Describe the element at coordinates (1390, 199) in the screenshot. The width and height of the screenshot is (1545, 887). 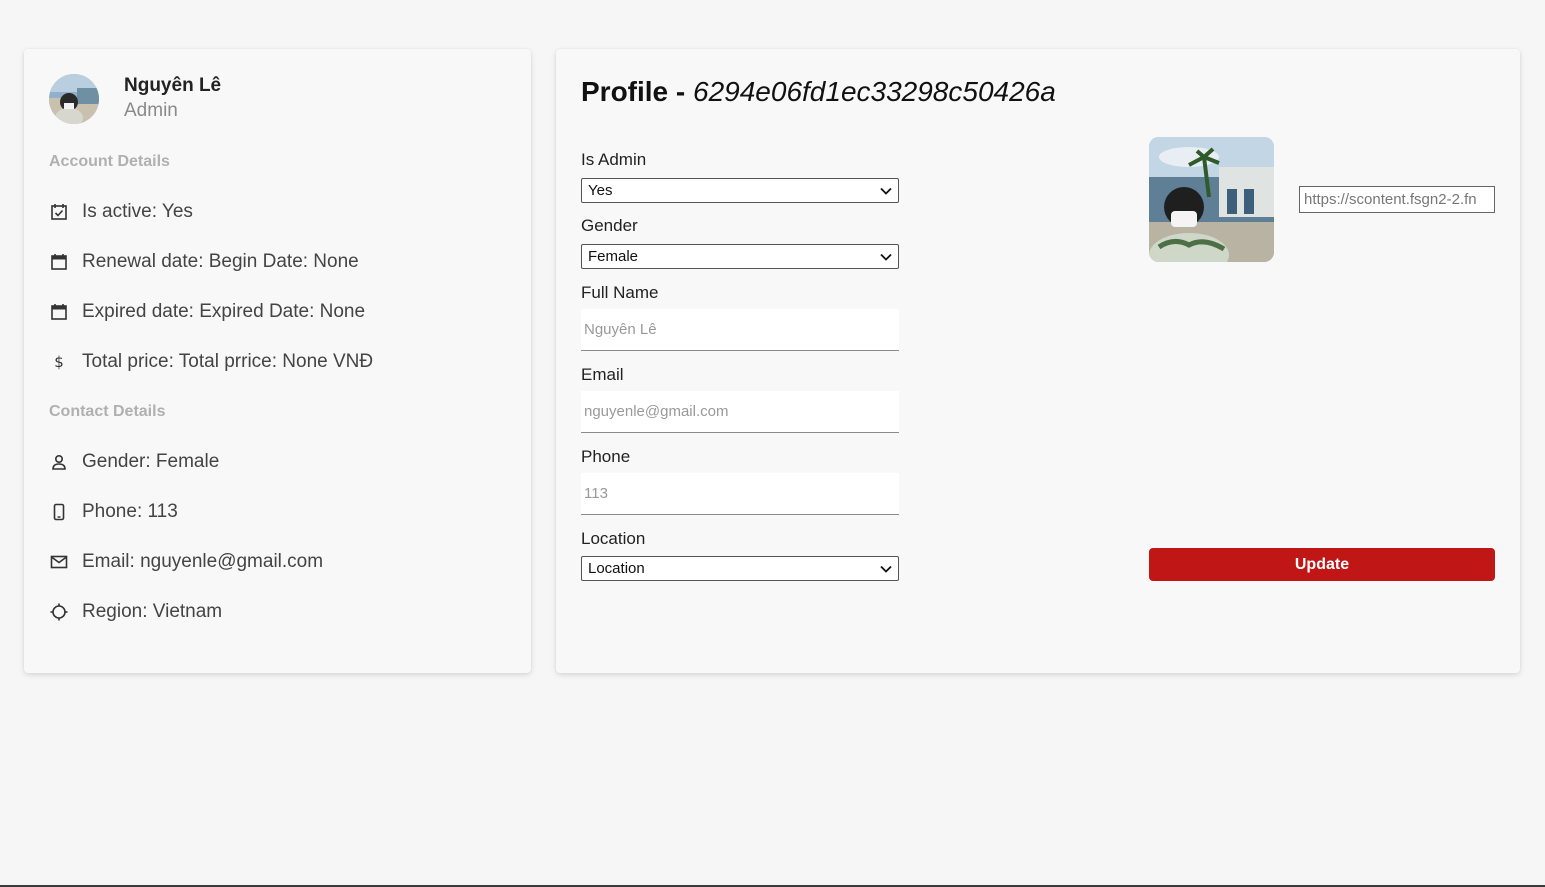
I see `avatar-url-value: https://scontent.fsgn2-2.fn` at that location.